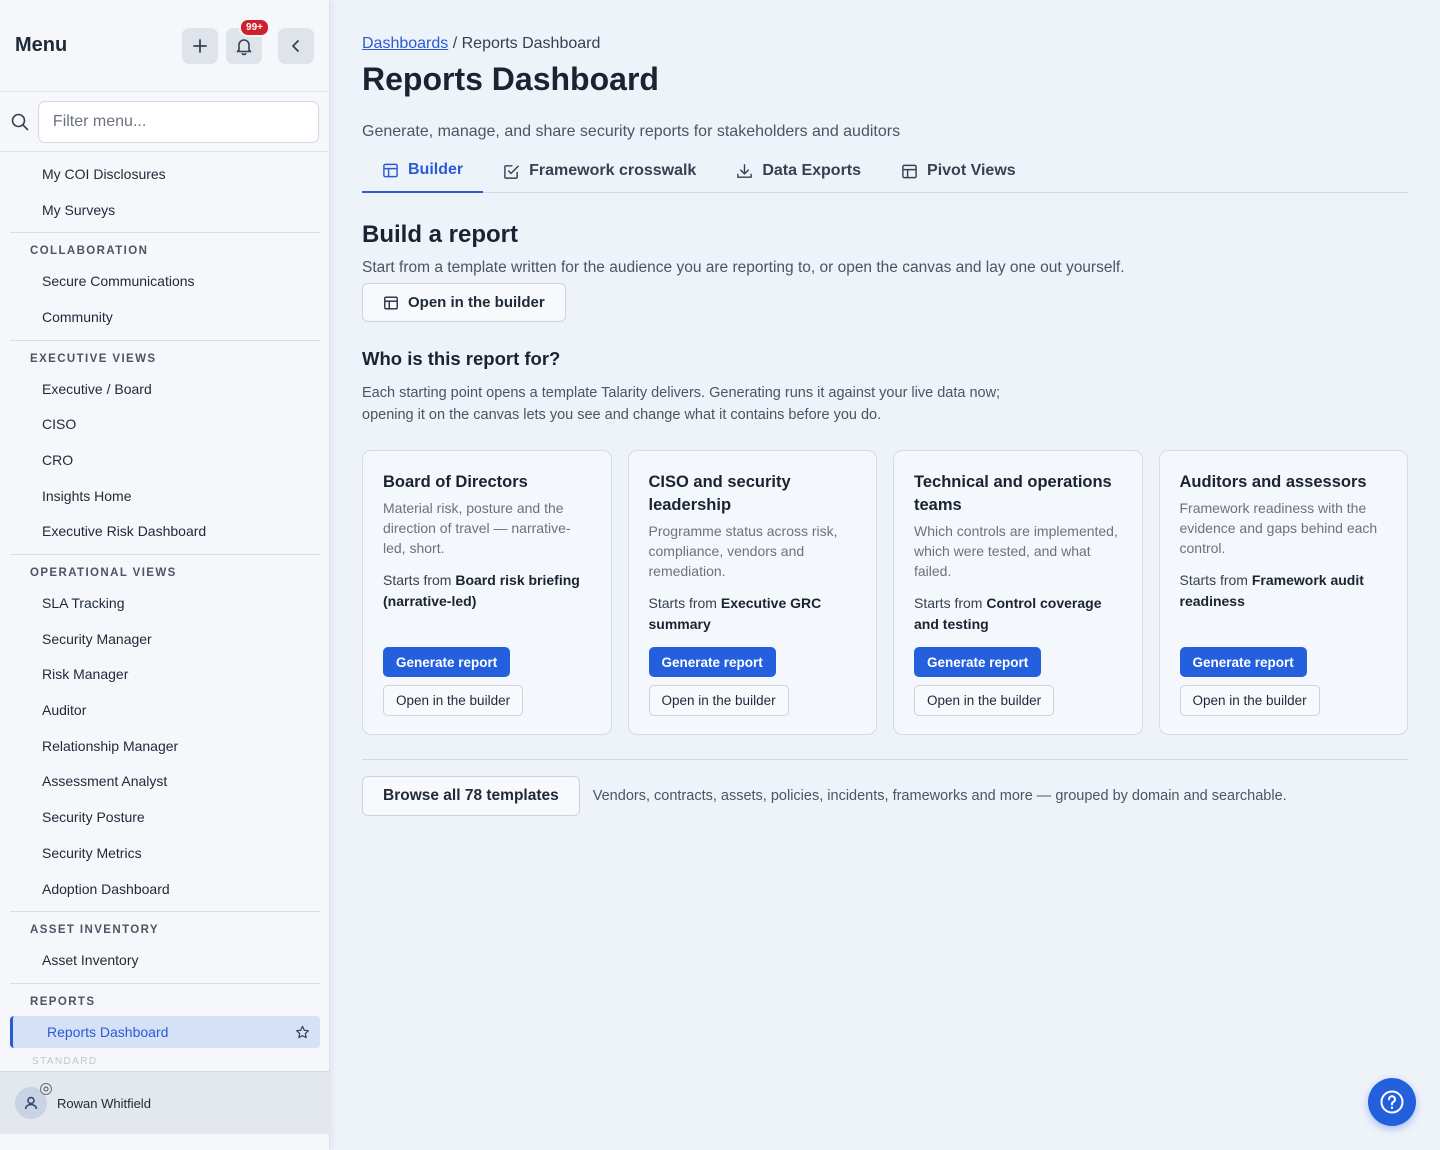  Describe the element at coordinates (1392, 1102) in the screenshot. I see `help-button` at that location.